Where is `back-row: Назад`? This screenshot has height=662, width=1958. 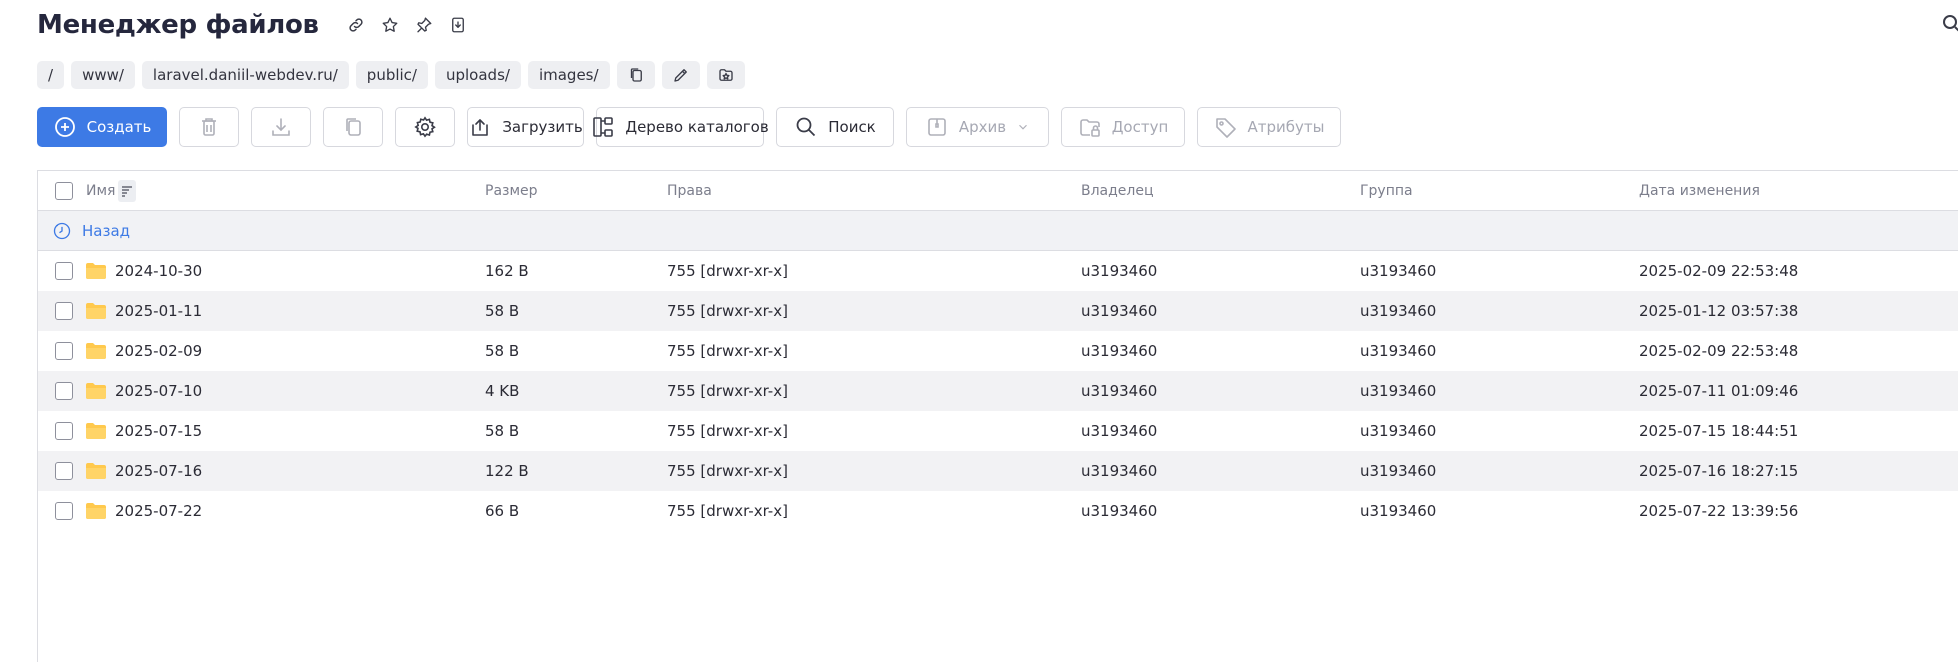 back-row: Назад is located at coordinates (998, 231).